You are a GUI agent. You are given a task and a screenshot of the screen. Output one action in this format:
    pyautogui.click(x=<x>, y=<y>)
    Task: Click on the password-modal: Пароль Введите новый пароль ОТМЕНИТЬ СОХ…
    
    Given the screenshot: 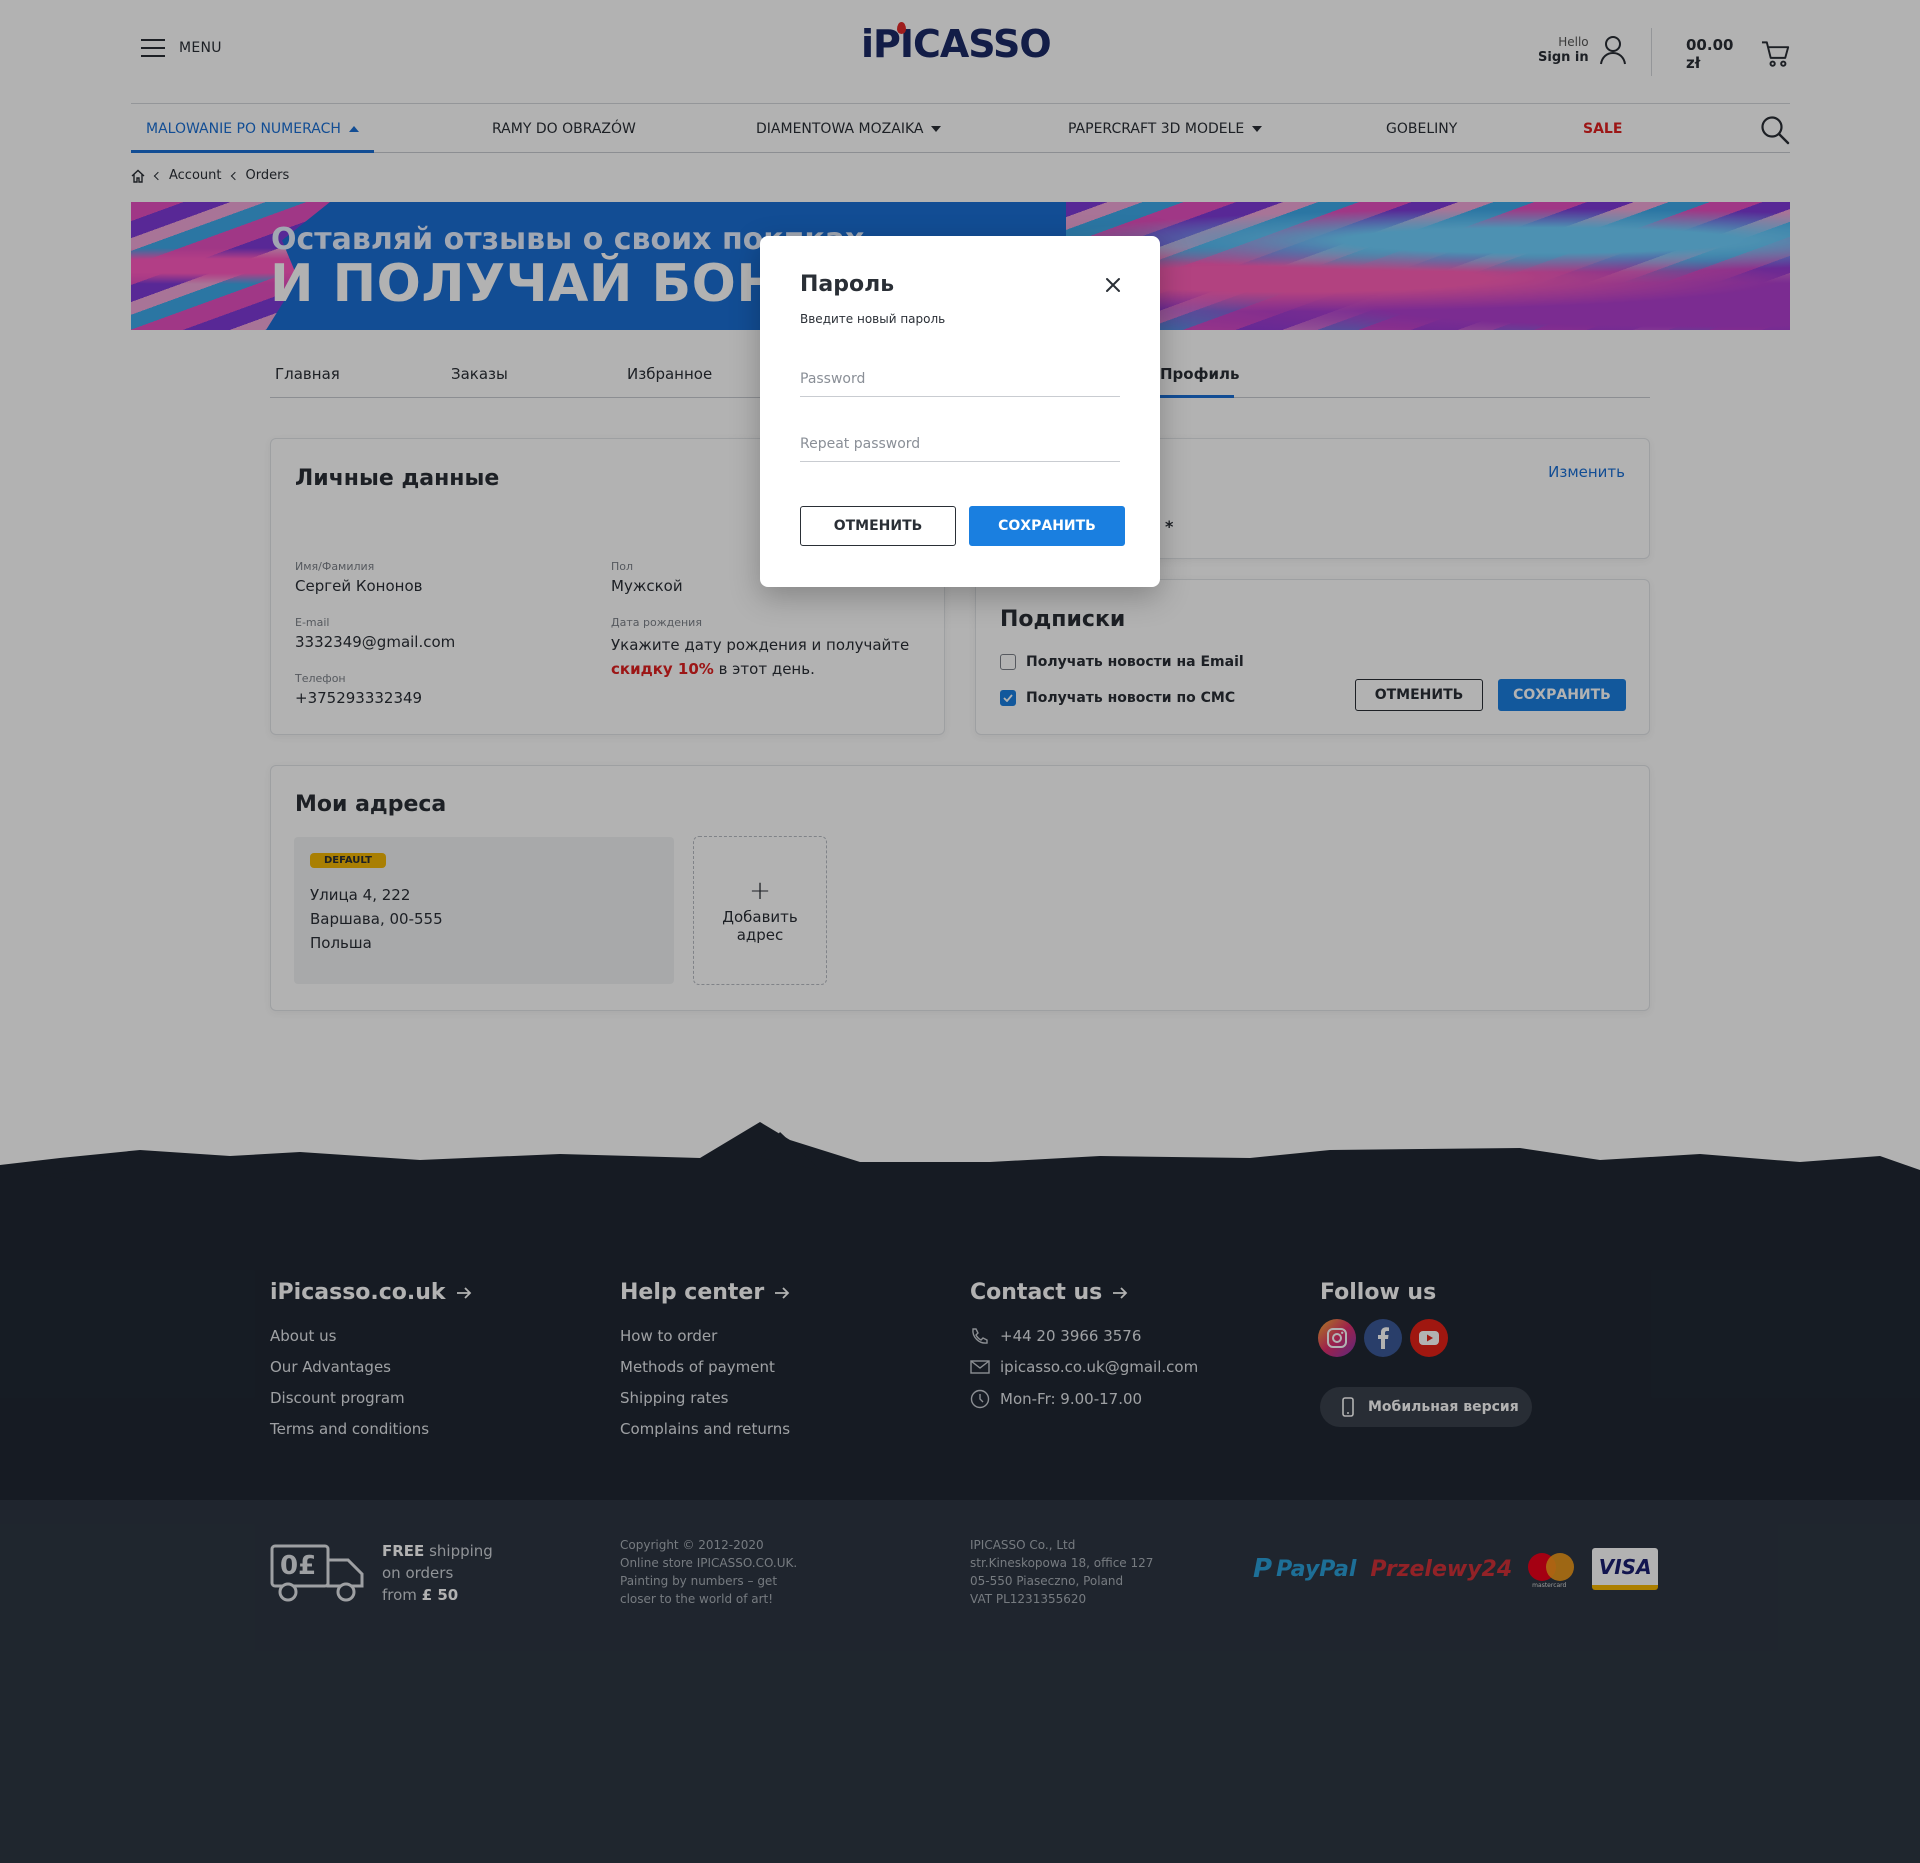 What is the action you would take?
    pyautogui.click(x=960, y=411)
    